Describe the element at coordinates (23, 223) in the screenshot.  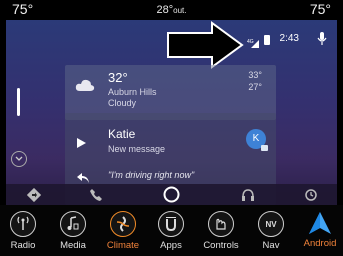
I see `radio-icon` at that location.